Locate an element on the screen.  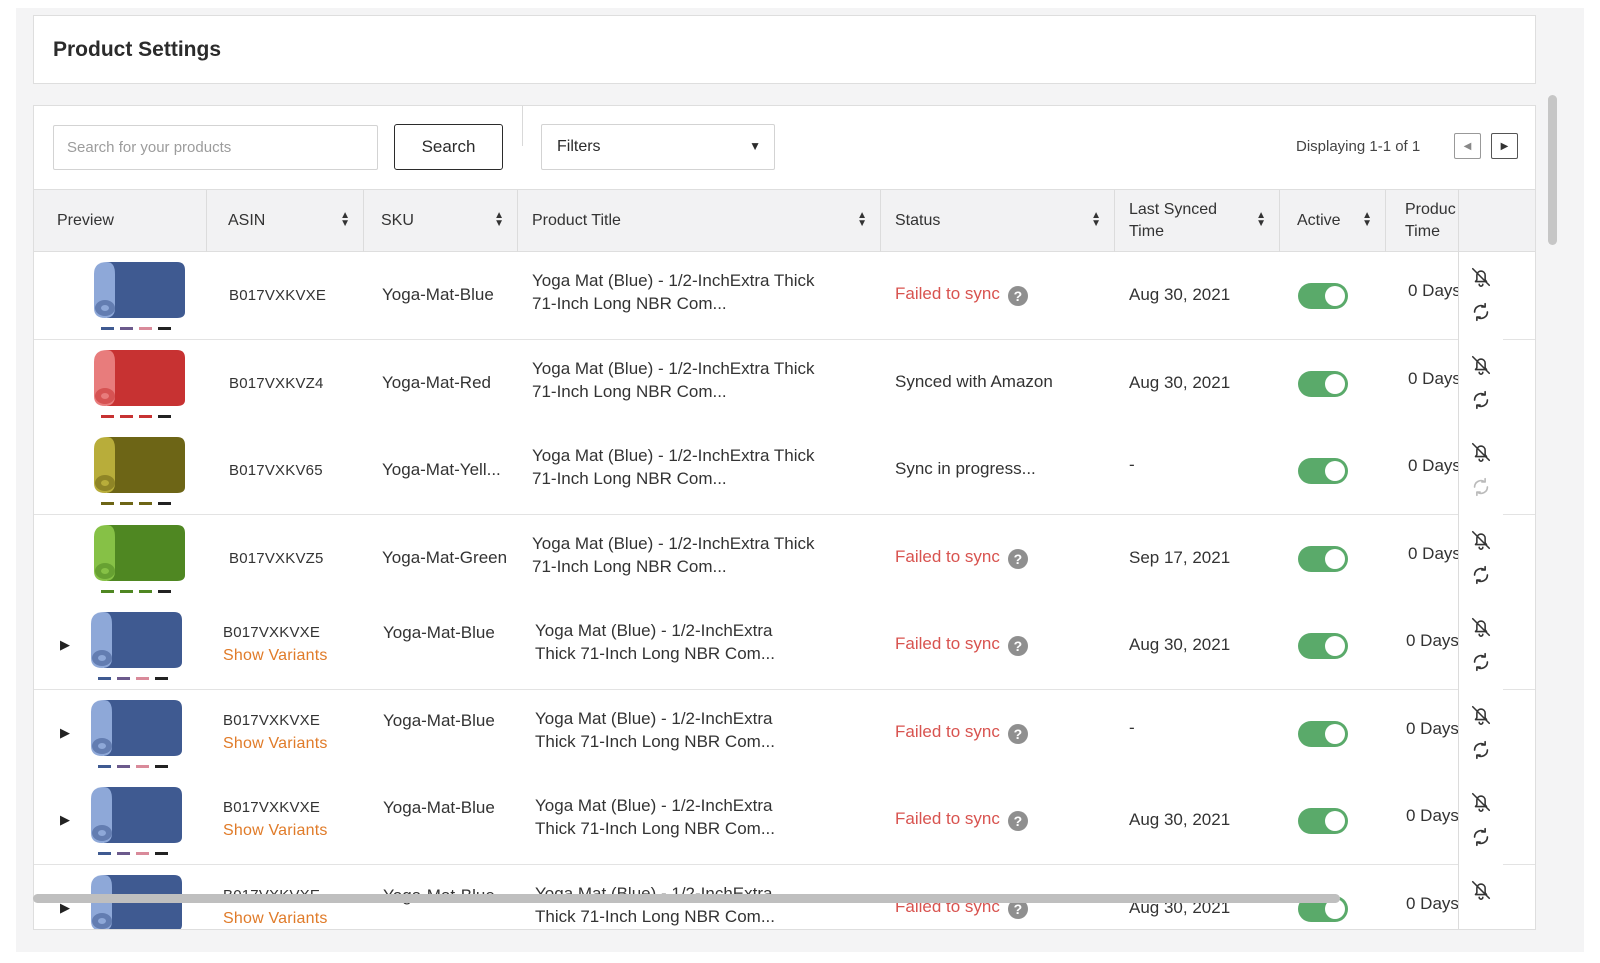
col-status-label: Status is located at coordinates (918, 220).